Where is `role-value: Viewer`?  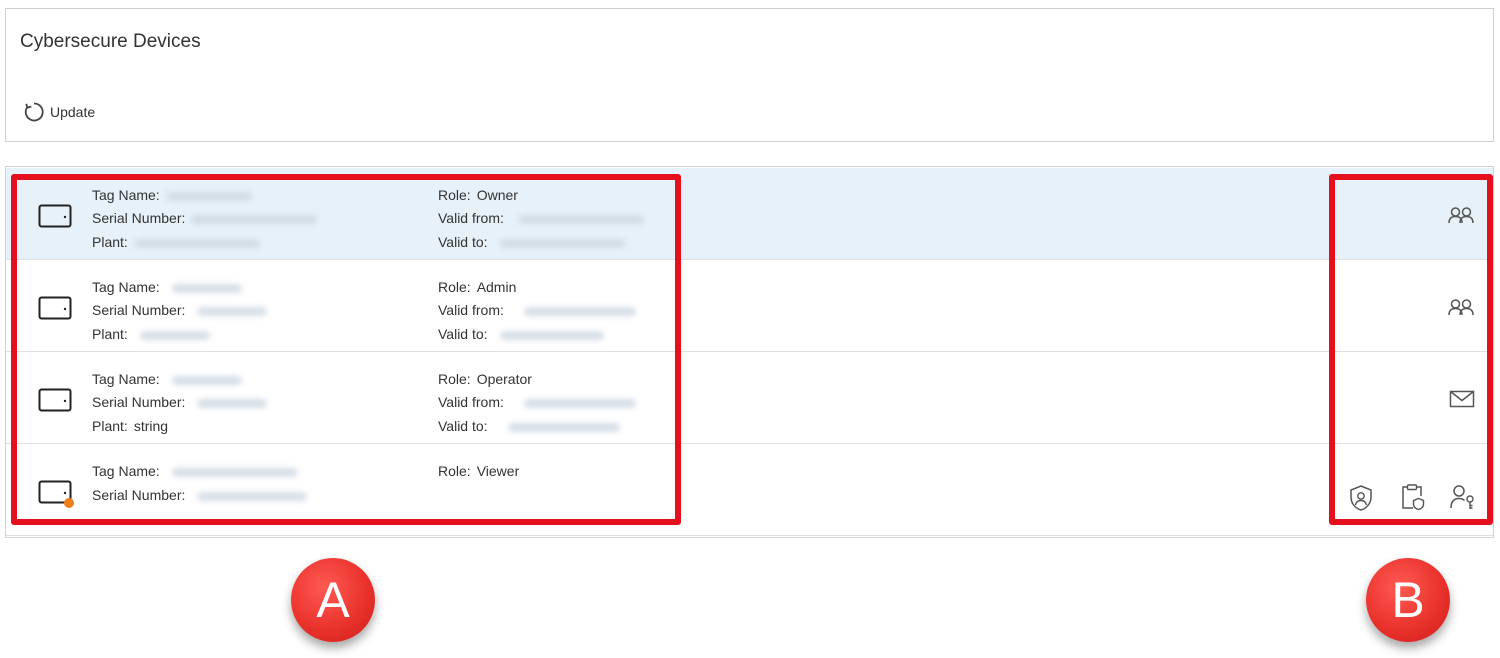
role-value: Viewer is located at coordinates (498, 471).